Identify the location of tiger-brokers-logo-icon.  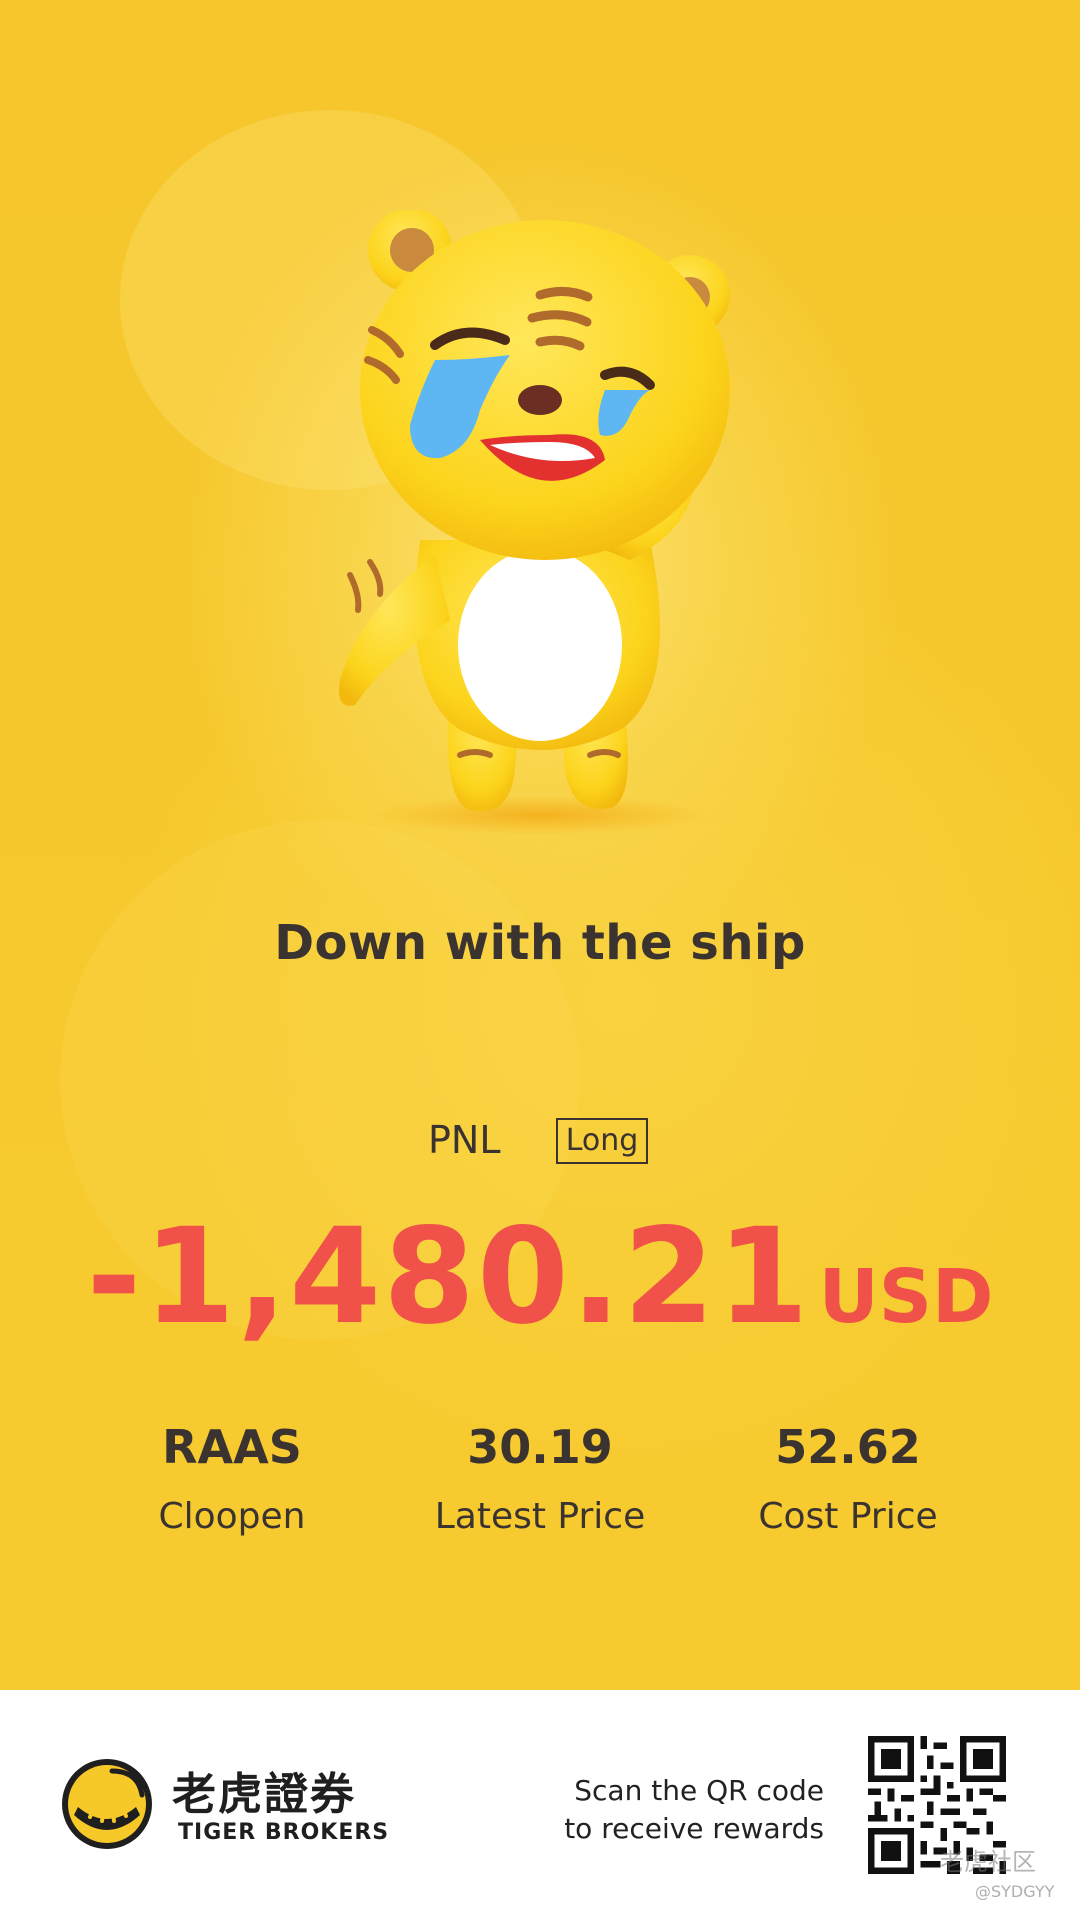
(107, 1804).